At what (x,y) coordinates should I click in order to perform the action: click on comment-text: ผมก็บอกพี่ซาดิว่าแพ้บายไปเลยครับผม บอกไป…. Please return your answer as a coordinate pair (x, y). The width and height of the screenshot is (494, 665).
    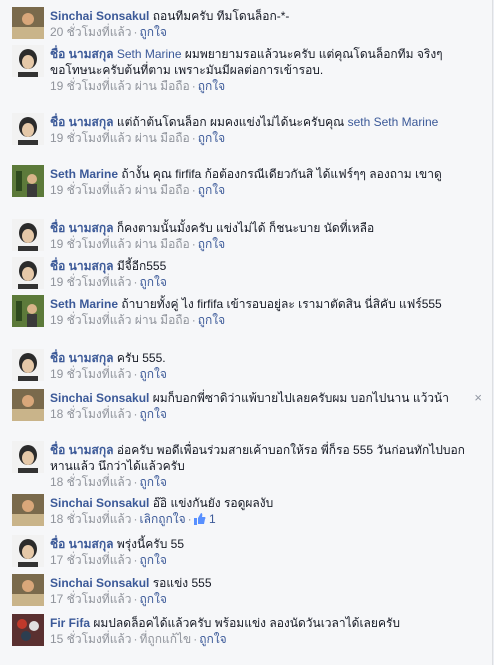
    Looking at the image, I should click on (300, 398).